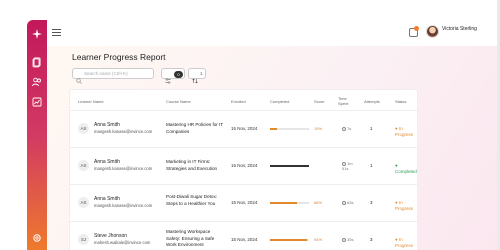 This screenshot has height=250, width=500. Describe the element at coordinates (318, 239) in the screenshot. I see `progress-label: 94%` at that location.